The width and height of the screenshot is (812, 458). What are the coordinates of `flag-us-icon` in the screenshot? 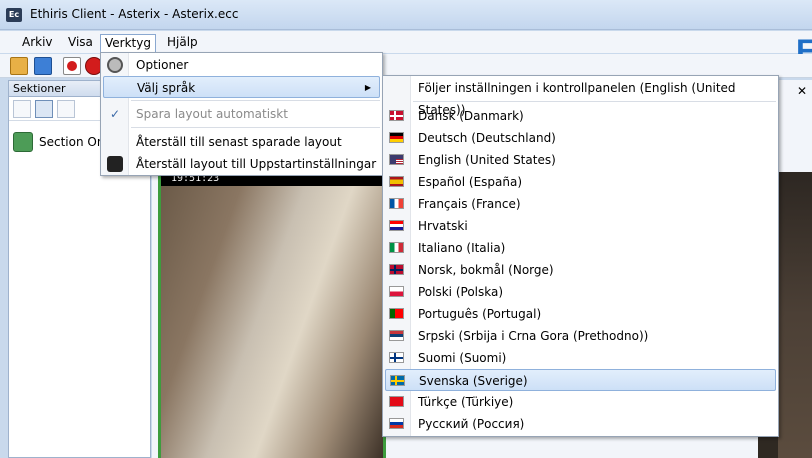 It's located at (396, 159).